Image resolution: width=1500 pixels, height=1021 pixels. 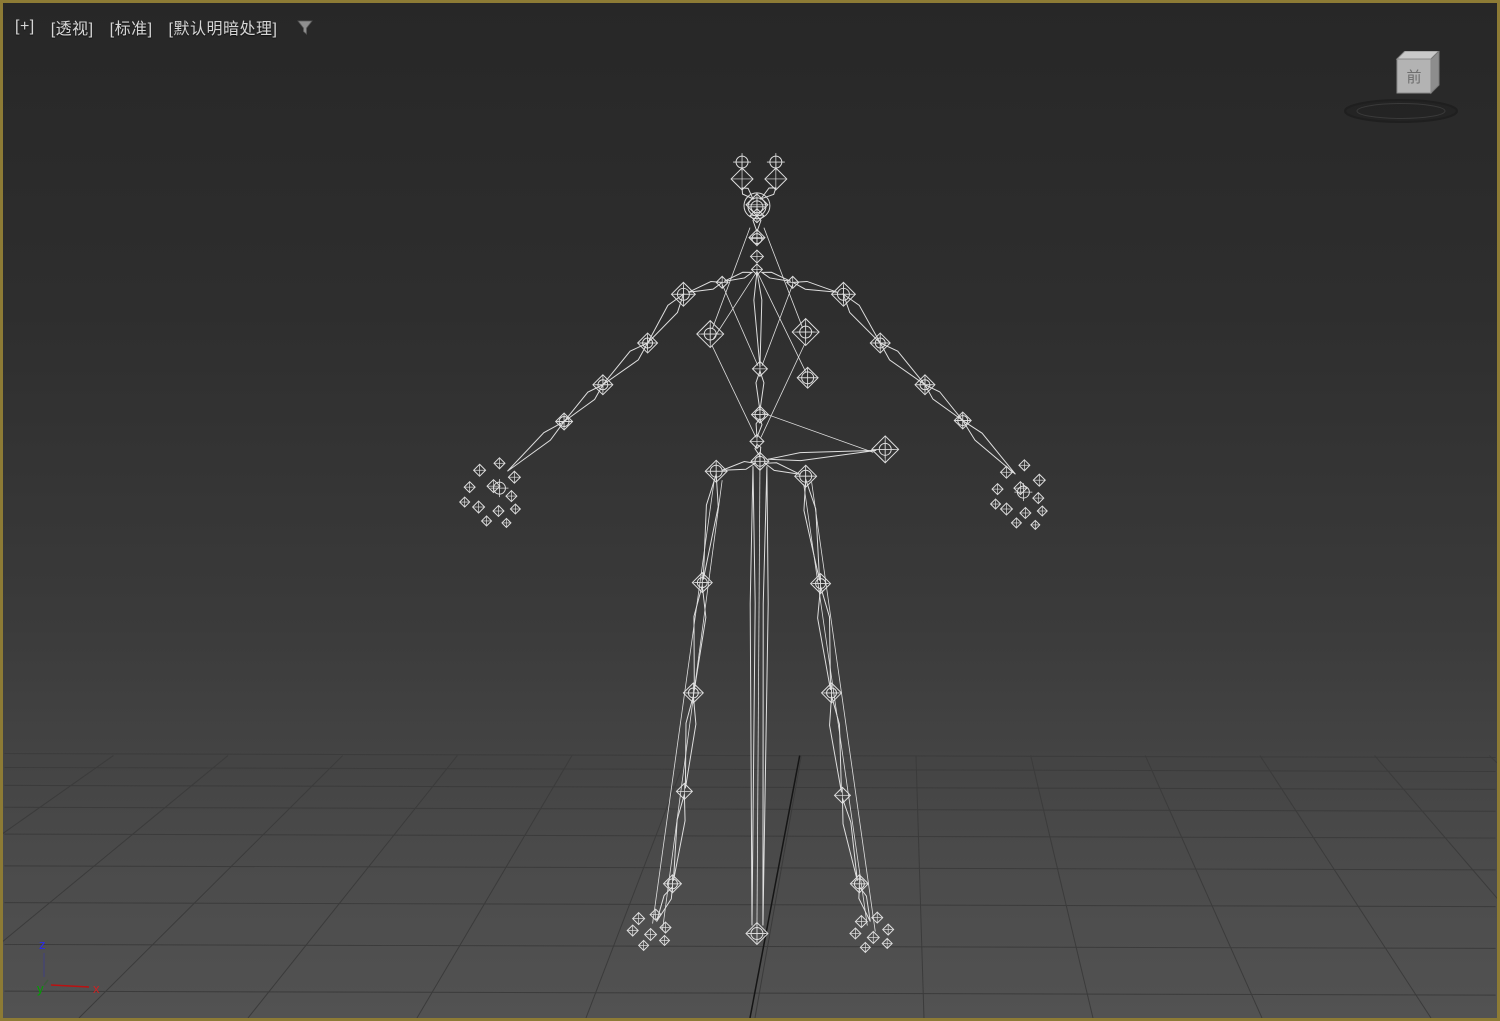 What do you see at coordinates (131, 27) in the screenshot?
I see `viewport-render-preset-menu: [标准]` at bounding box center [131, 27].